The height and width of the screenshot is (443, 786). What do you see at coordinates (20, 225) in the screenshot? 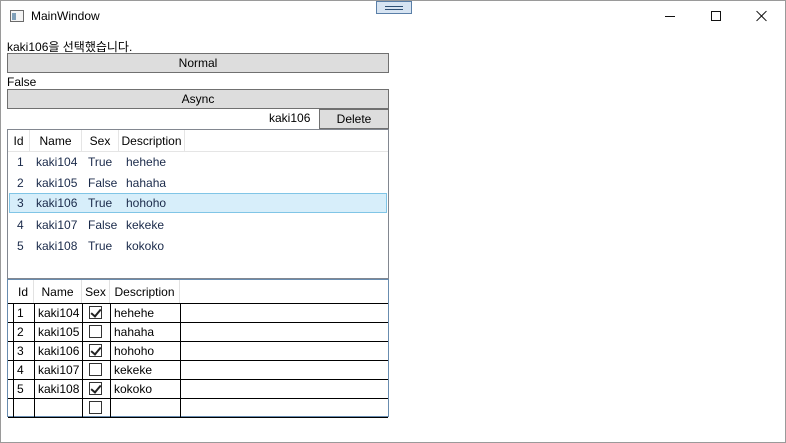
I see `listview-cell-id: 4` at bounding box center [20, 225].